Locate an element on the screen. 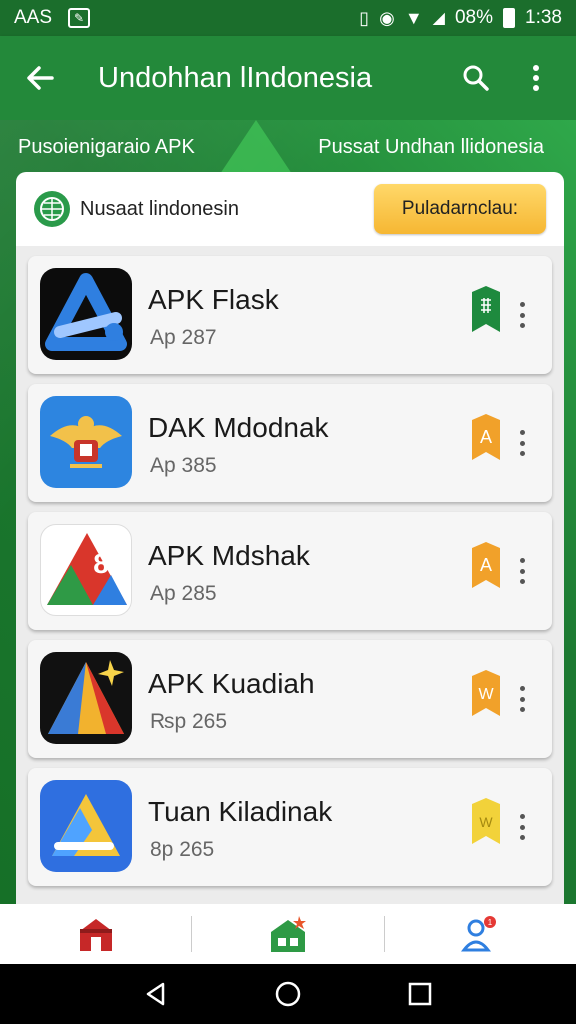 The width and height of the screenshot is (576, 1024). nav-account: 1 is located at coordinates (480, 934).